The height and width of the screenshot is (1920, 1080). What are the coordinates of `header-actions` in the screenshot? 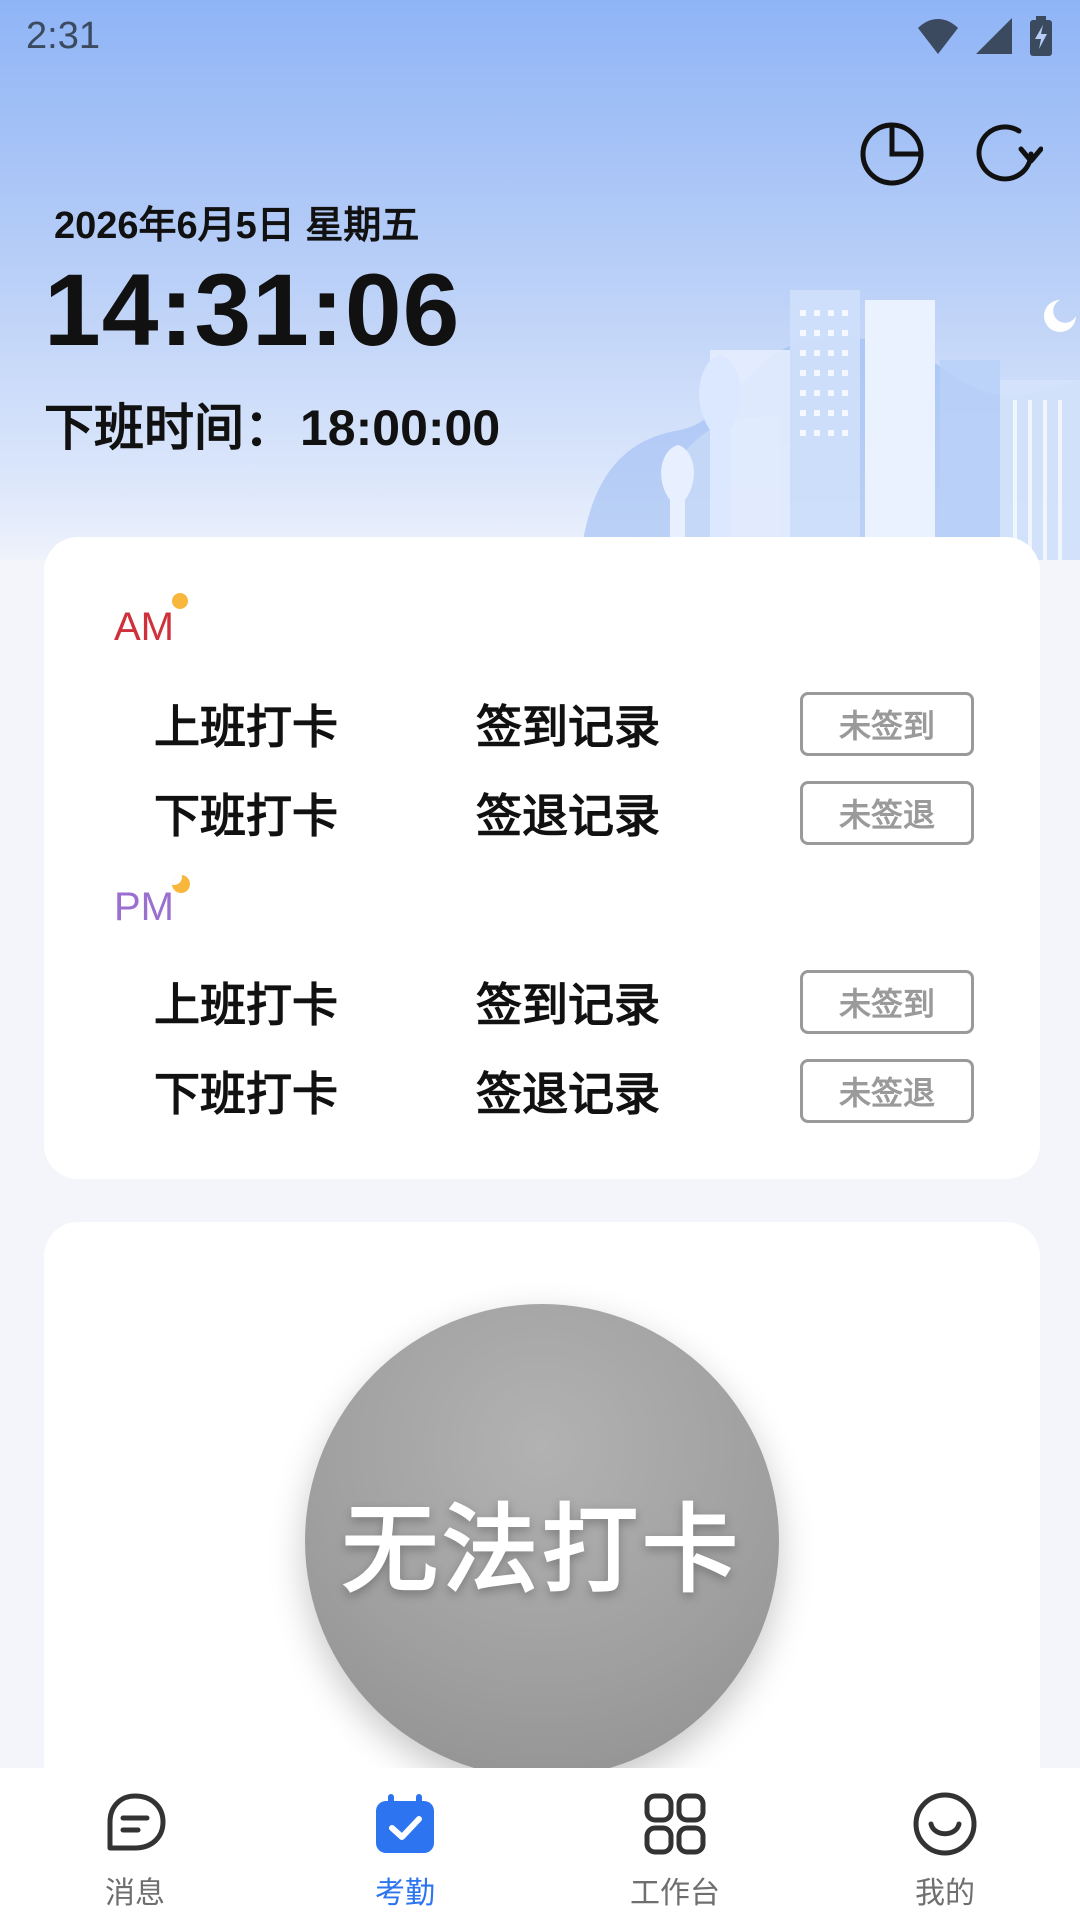 It's located at (950, 154).